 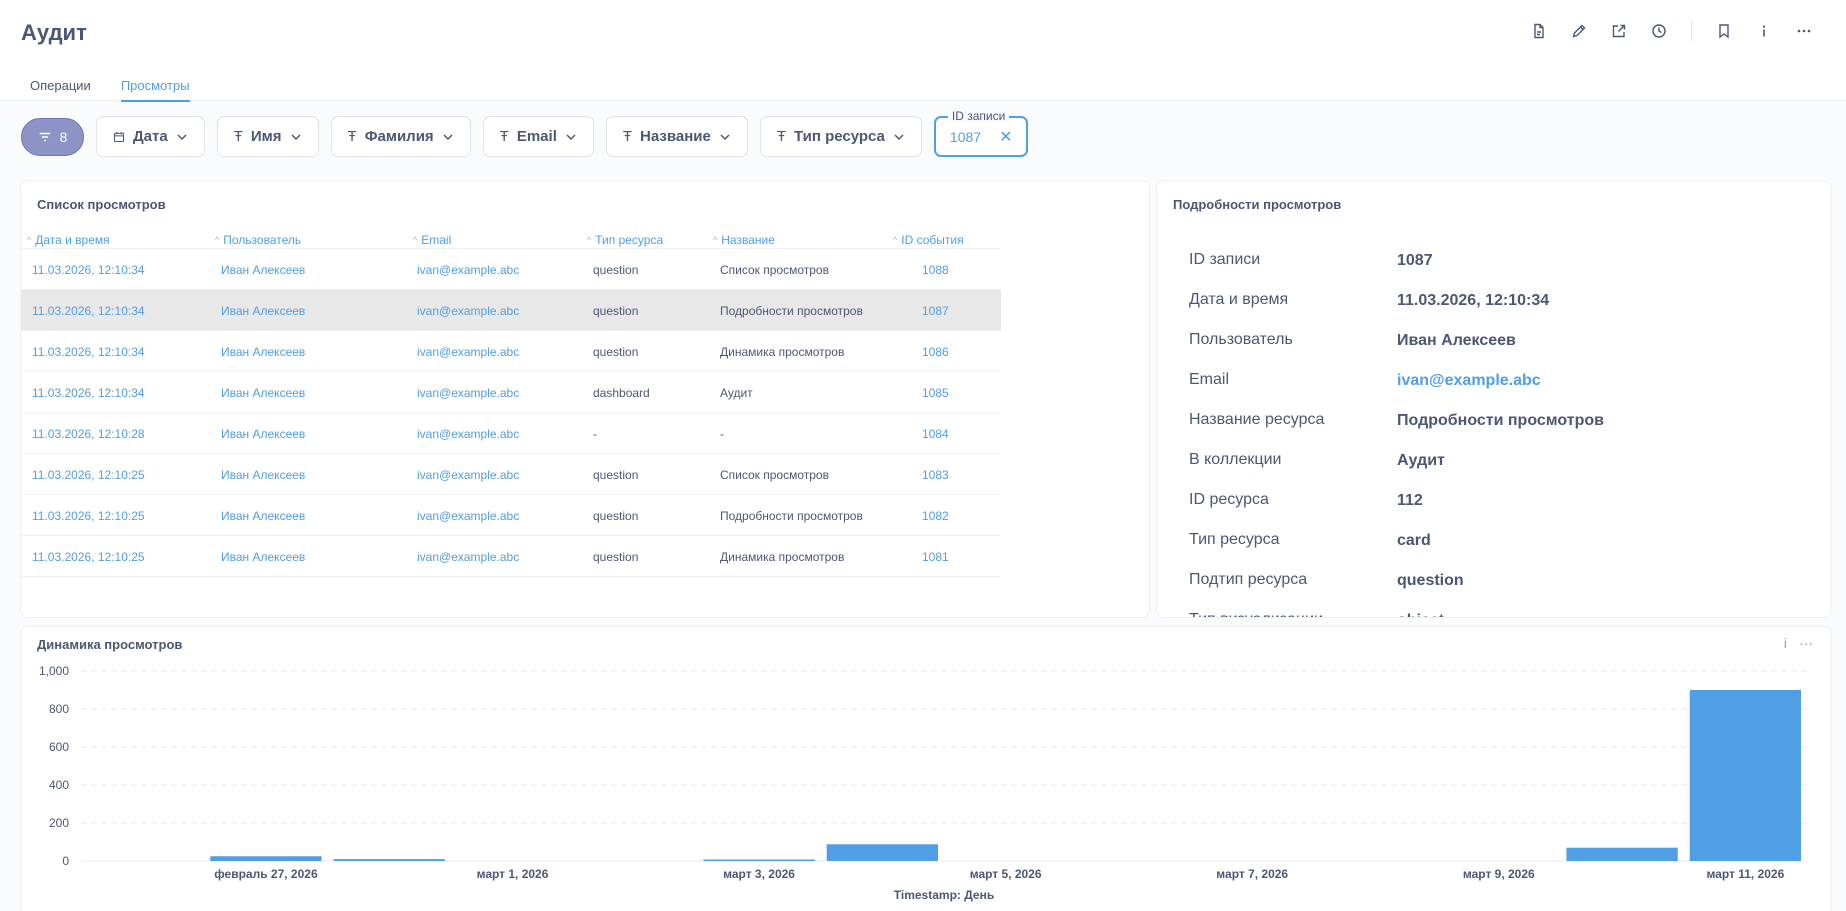 What do you see at coordinates (150, 136) in the screenshot?
I see `filter-date: Дата` at bounding box center [150, 136].